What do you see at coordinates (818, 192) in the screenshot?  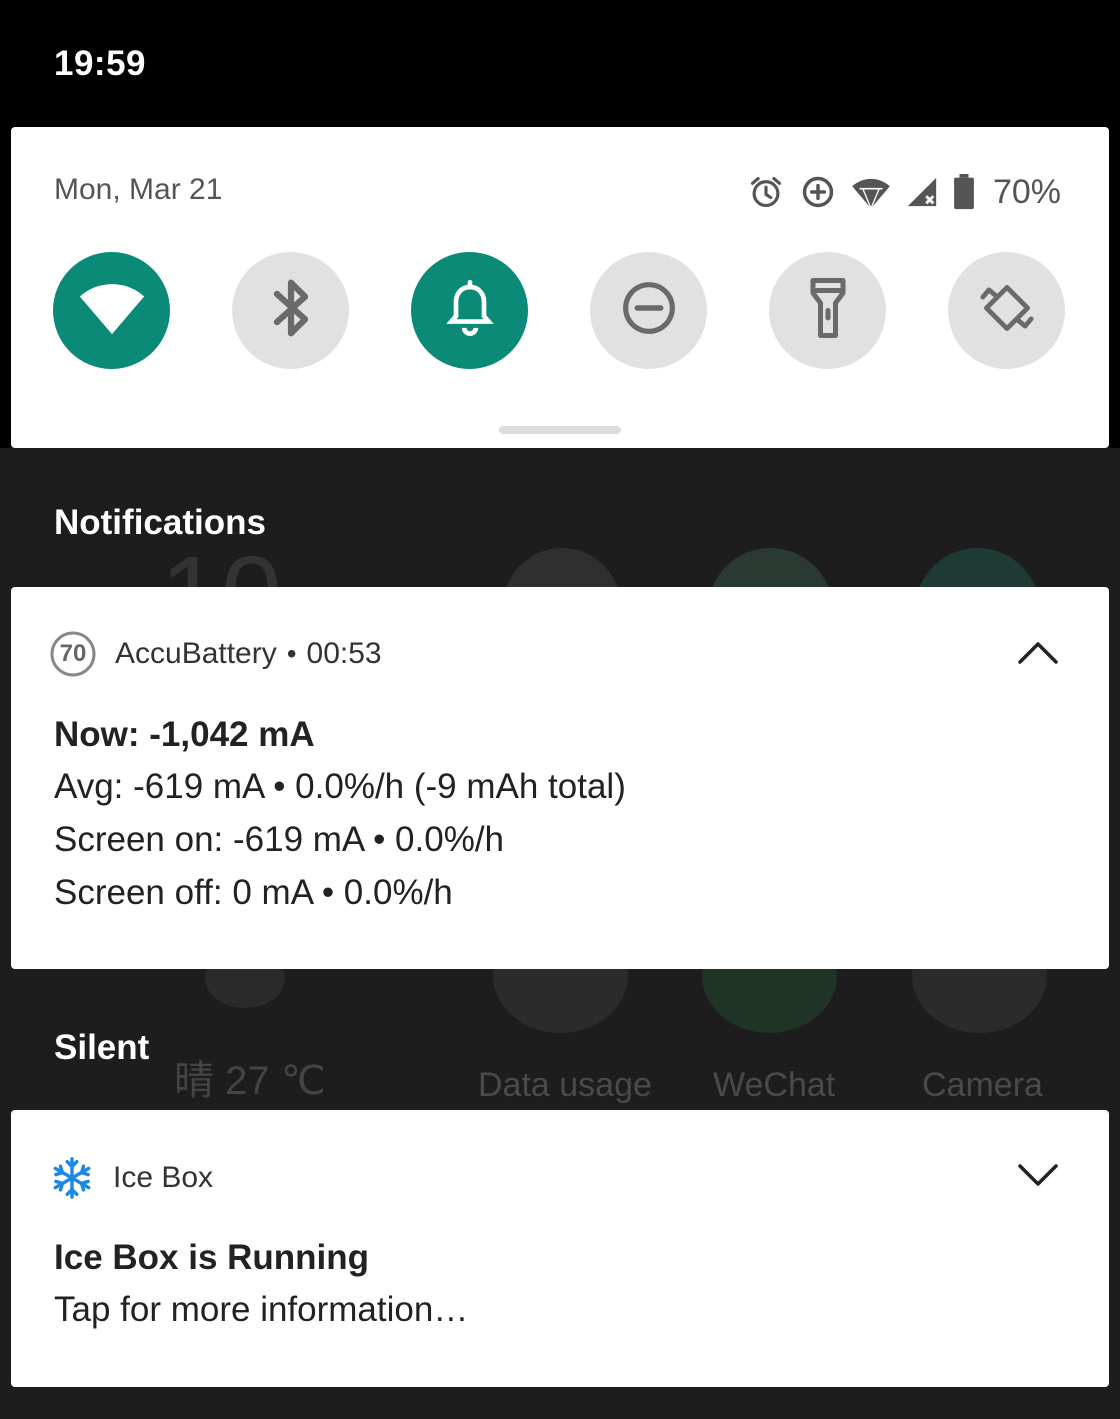 I see `data-saver-icon` at bounding box center [818, 192].